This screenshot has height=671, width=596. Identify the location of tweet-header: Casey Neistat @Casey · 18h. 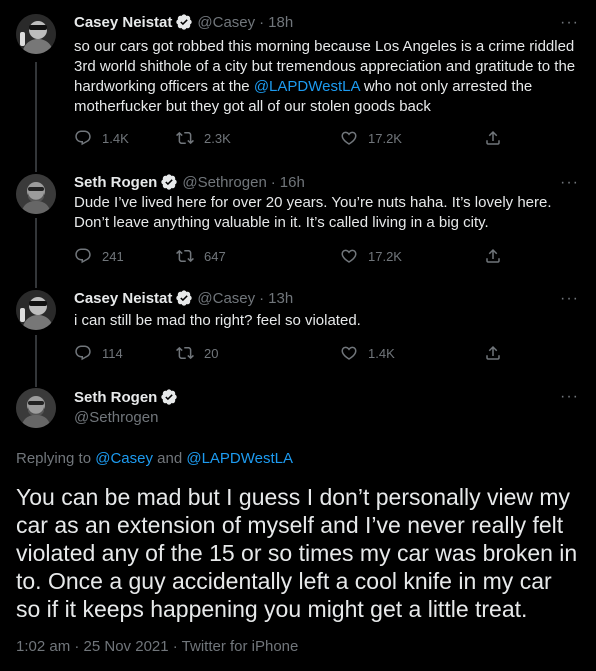
(183, 22).